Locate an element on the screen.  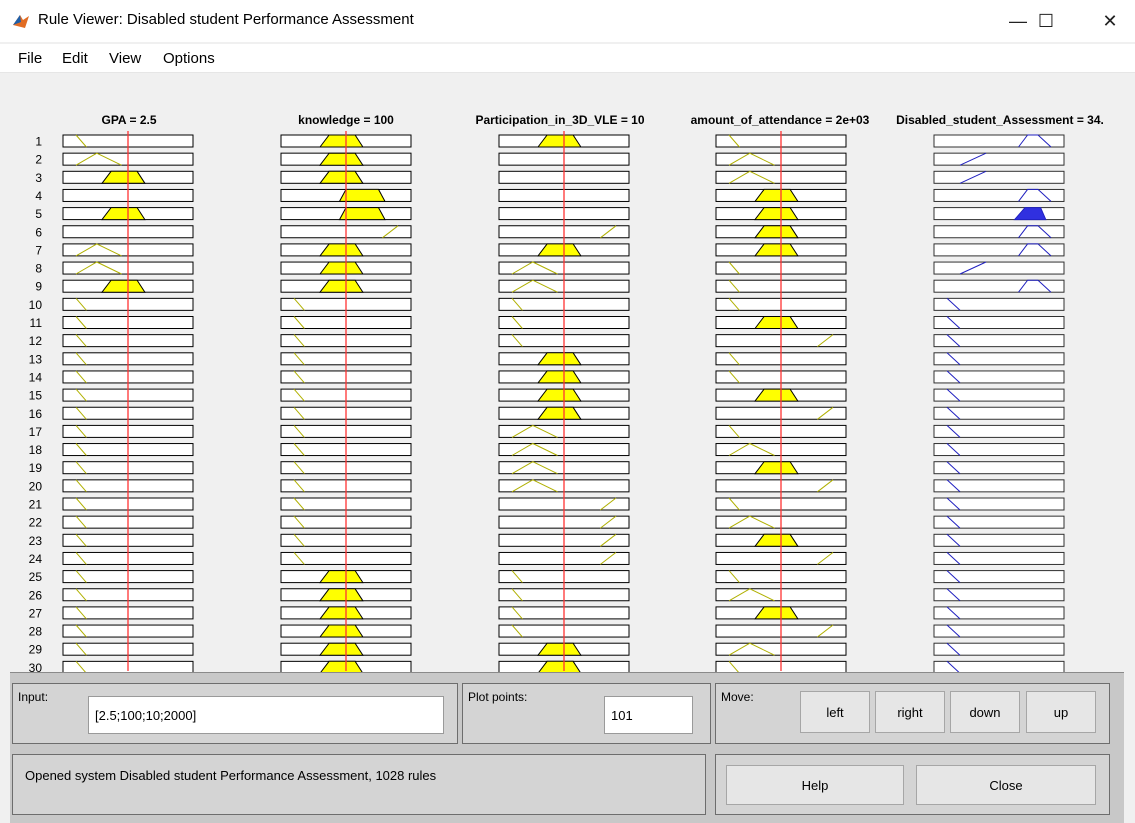
column-header: knowledge = 100 is located at coordinates (346, 120).